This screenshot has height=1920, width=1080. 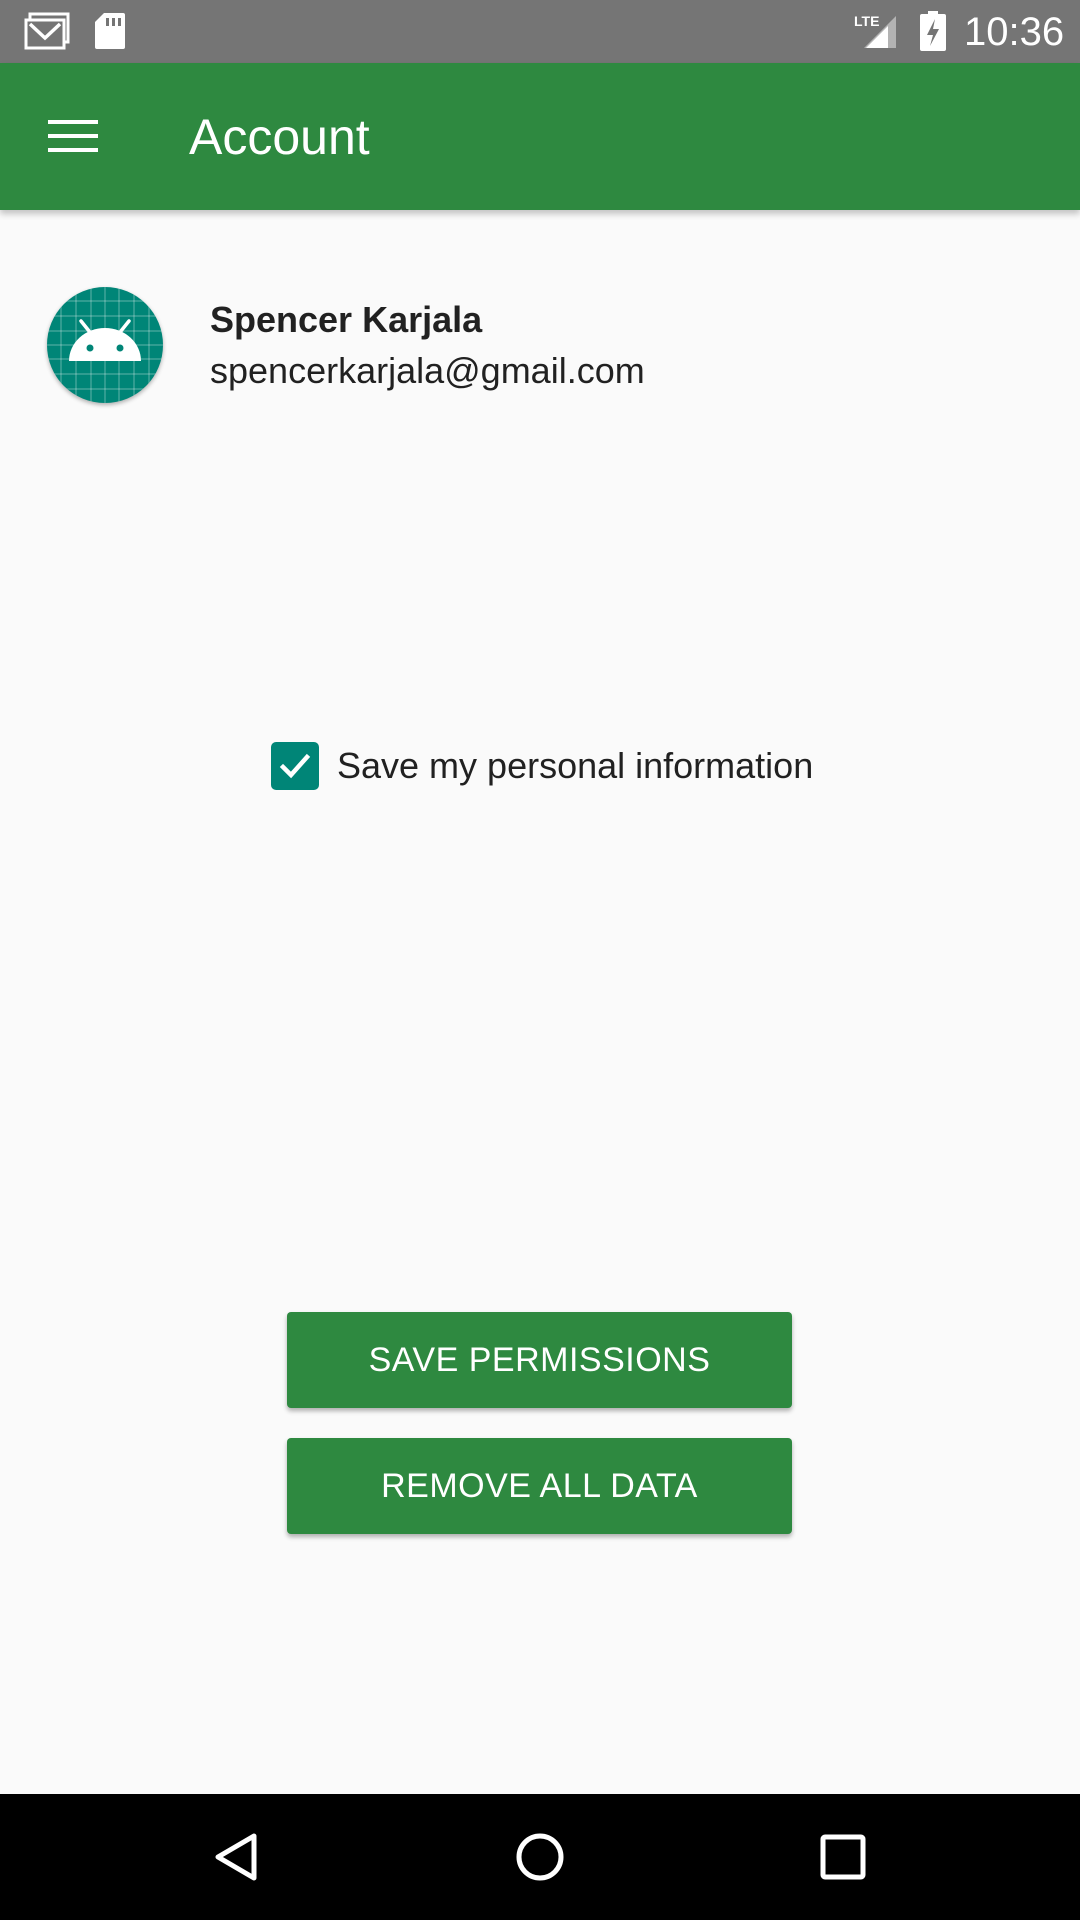 I want to click on battery-charging-icon, so click(x=933, y=31).